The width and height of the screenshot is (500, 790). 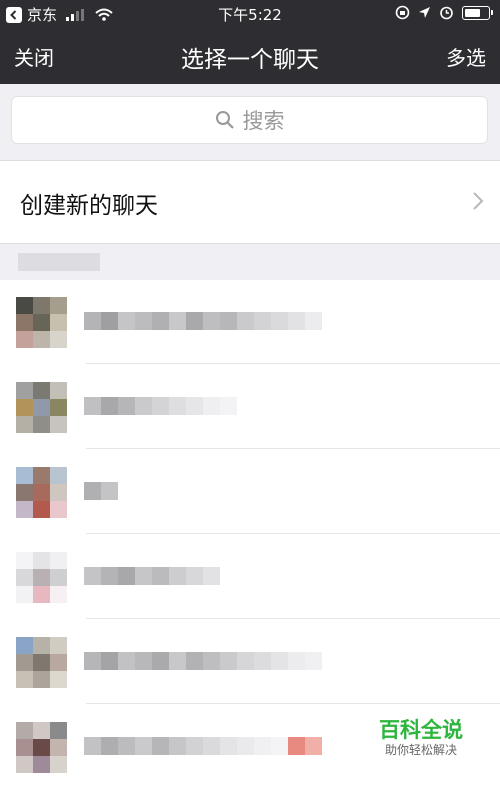 What do you see at coordinates (466, 56) in the screenshot?
I see `multi-select-button: 多选` at bounding box center [466, 56].